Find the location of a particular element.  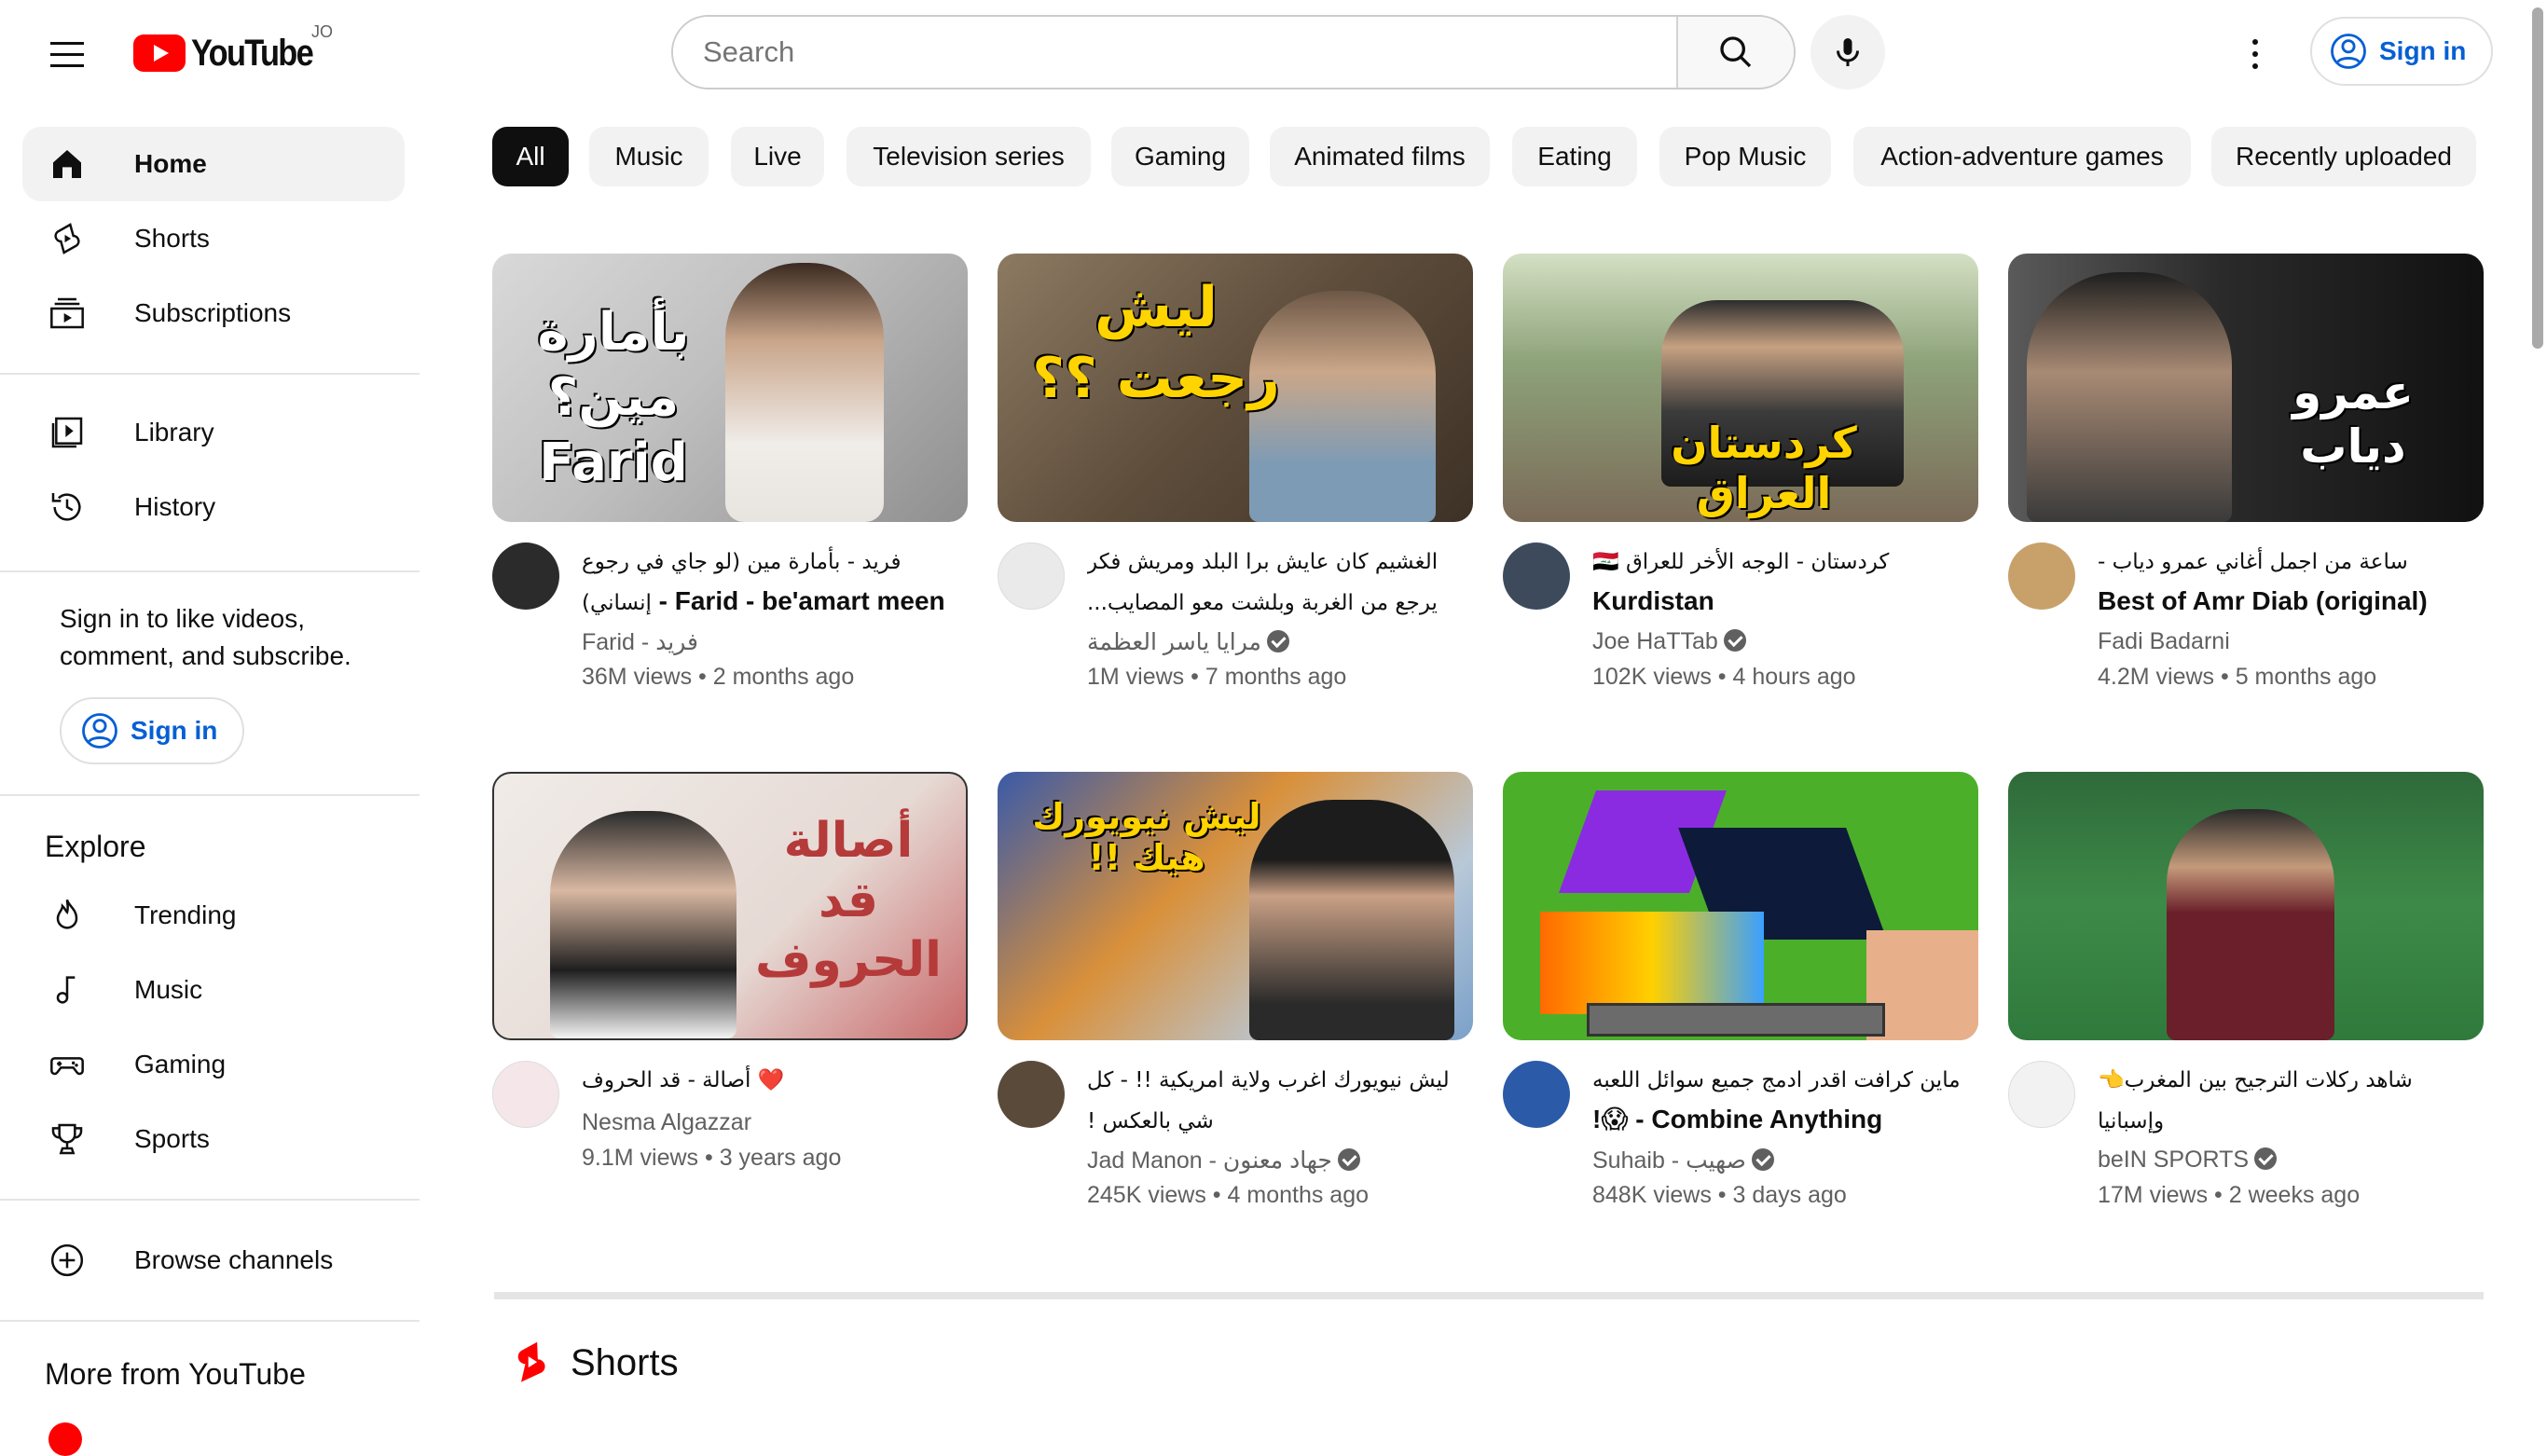

sidebar-item-gaming: Gaming is located at coordinates (213, 1064).